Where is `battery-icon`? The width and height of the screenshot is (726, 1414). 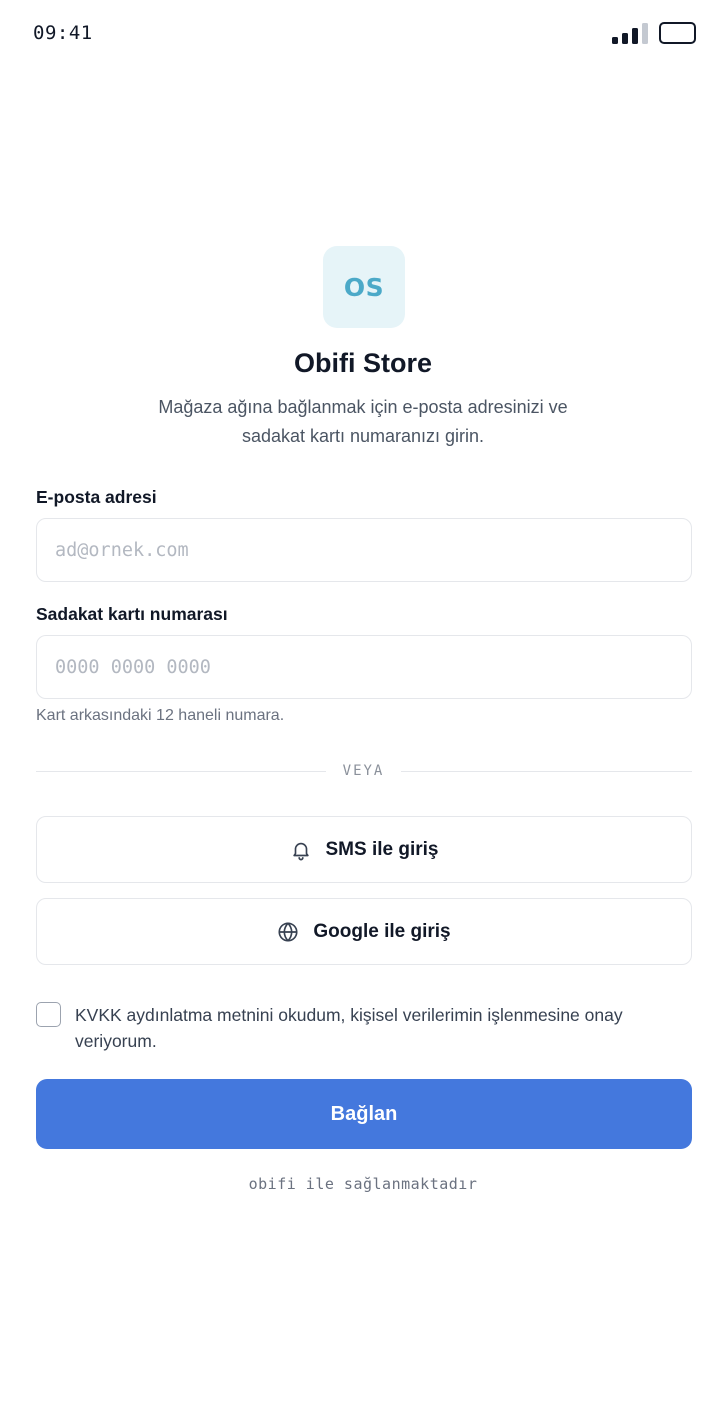 battery-icon is located at coordinates (677, 33).